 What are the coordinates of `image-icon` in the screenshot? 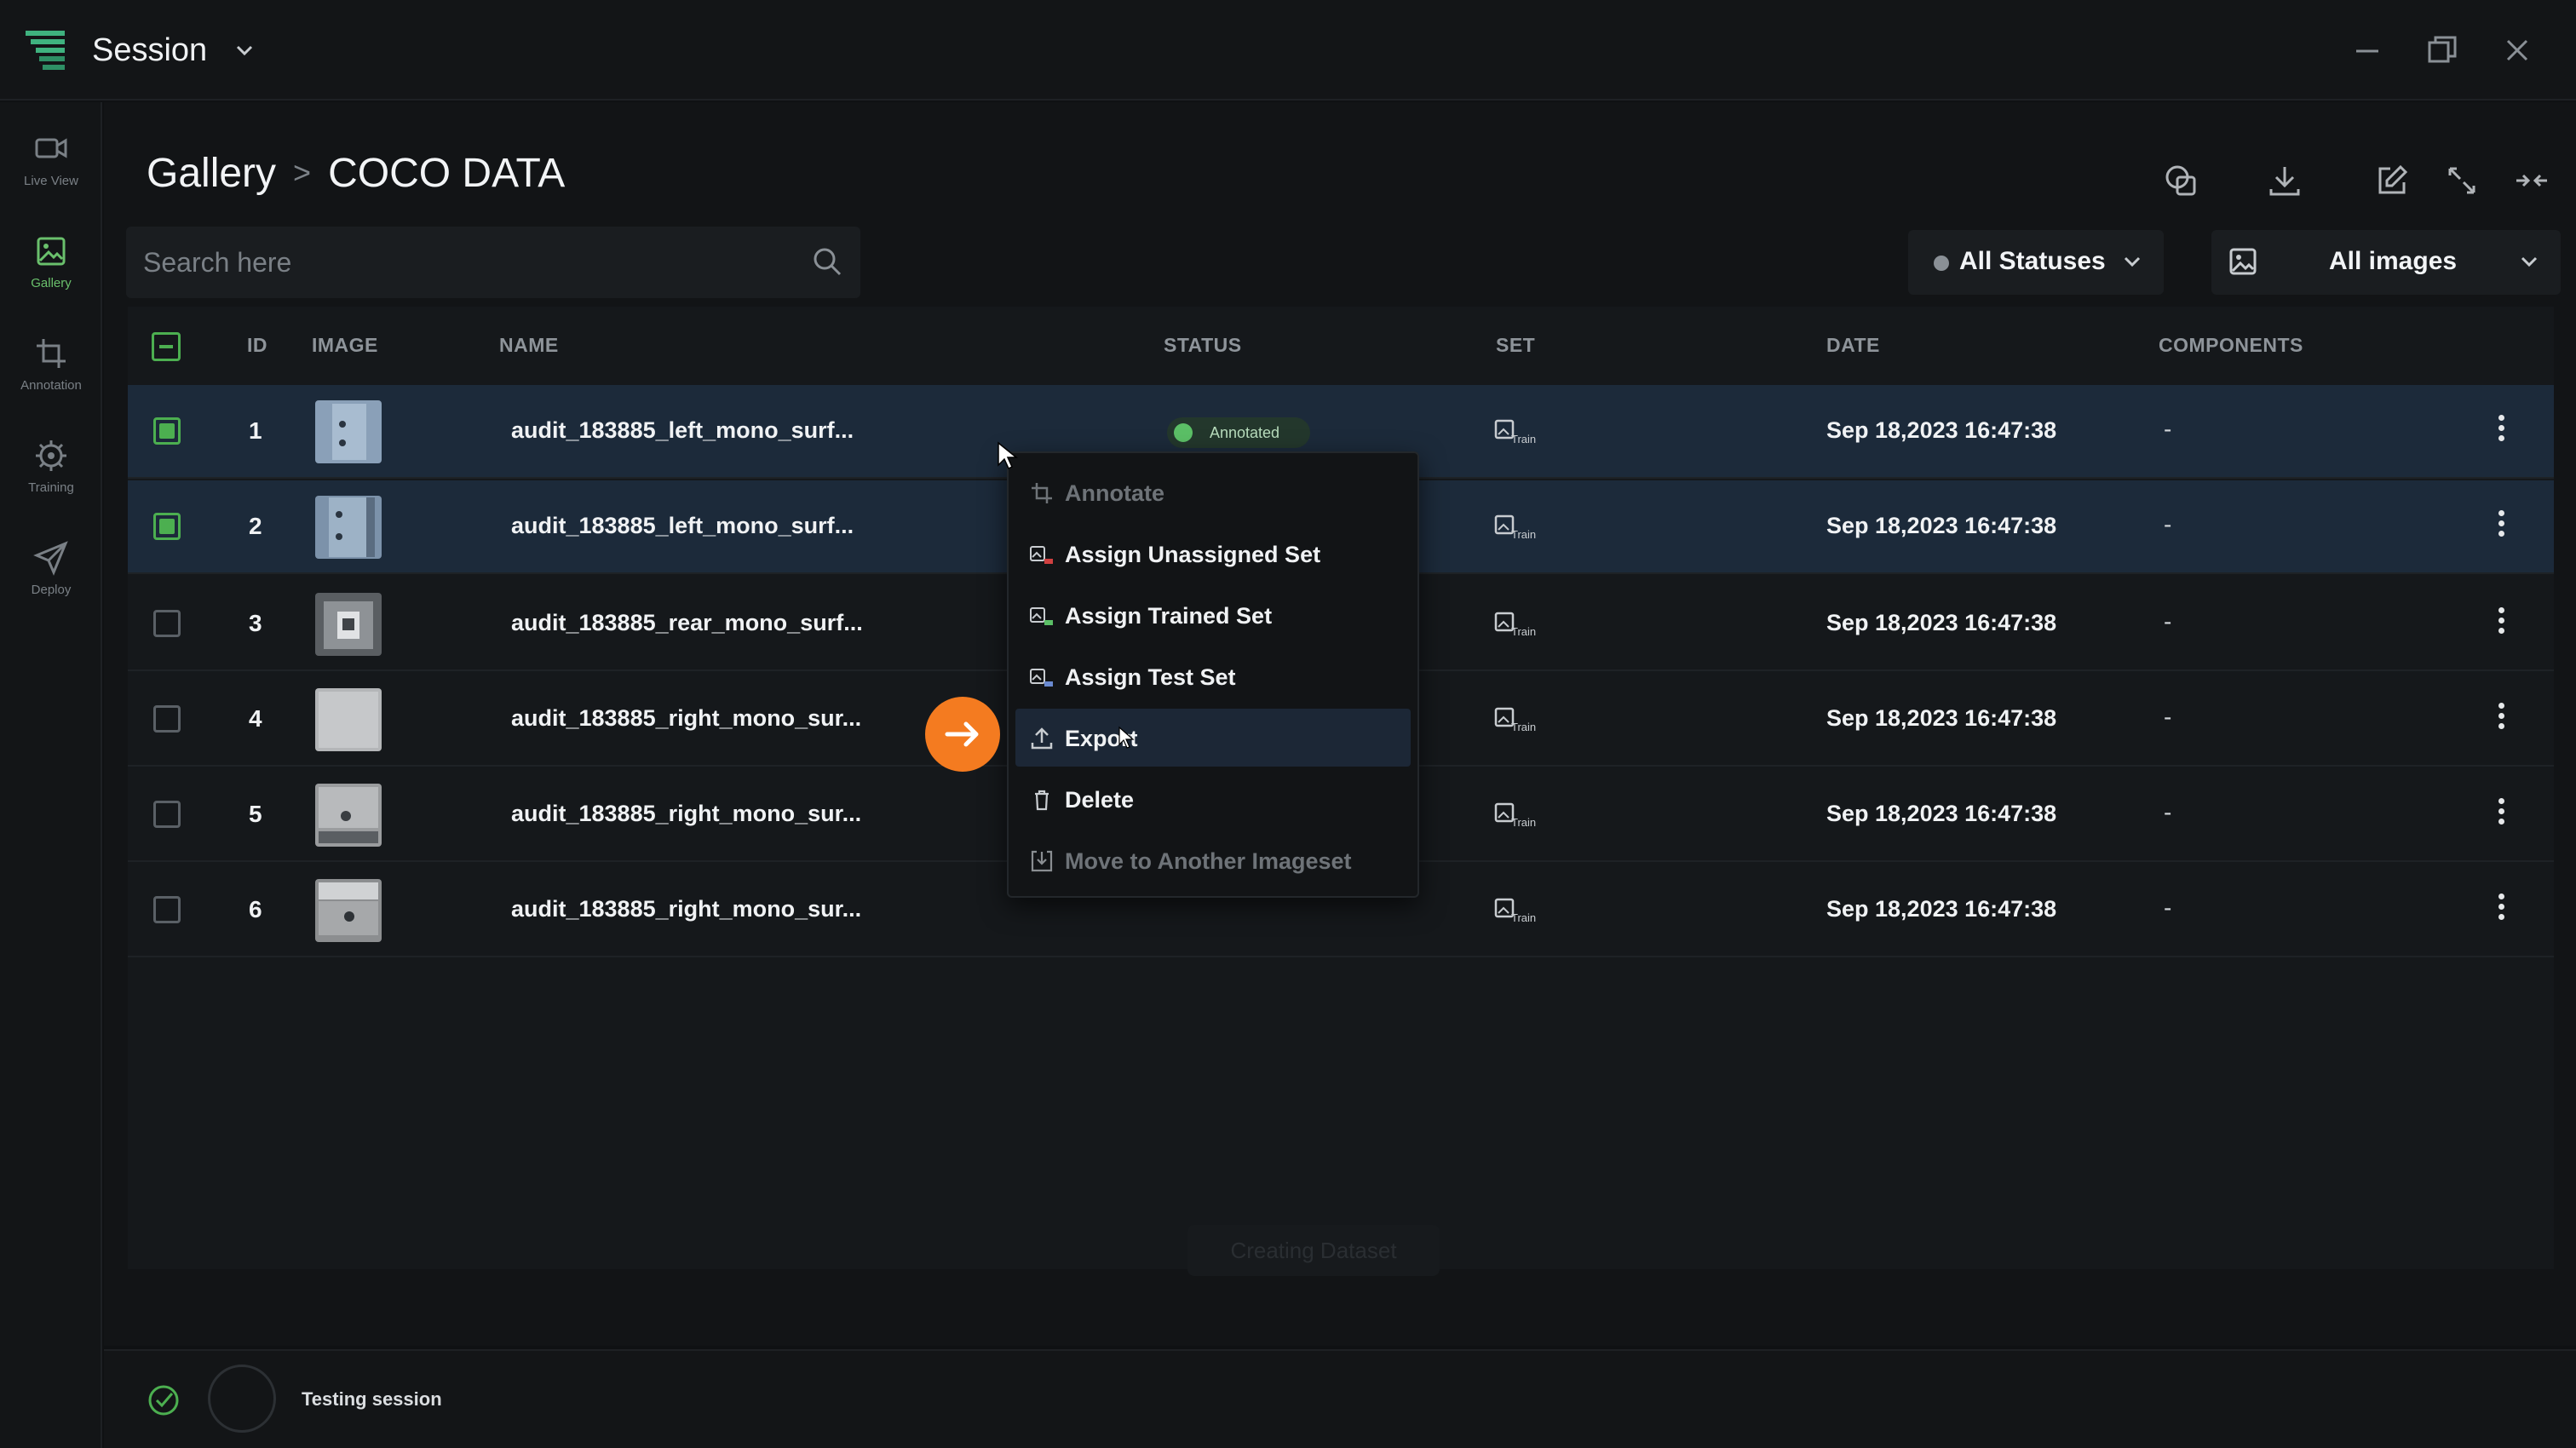 It's located at (51, 251).